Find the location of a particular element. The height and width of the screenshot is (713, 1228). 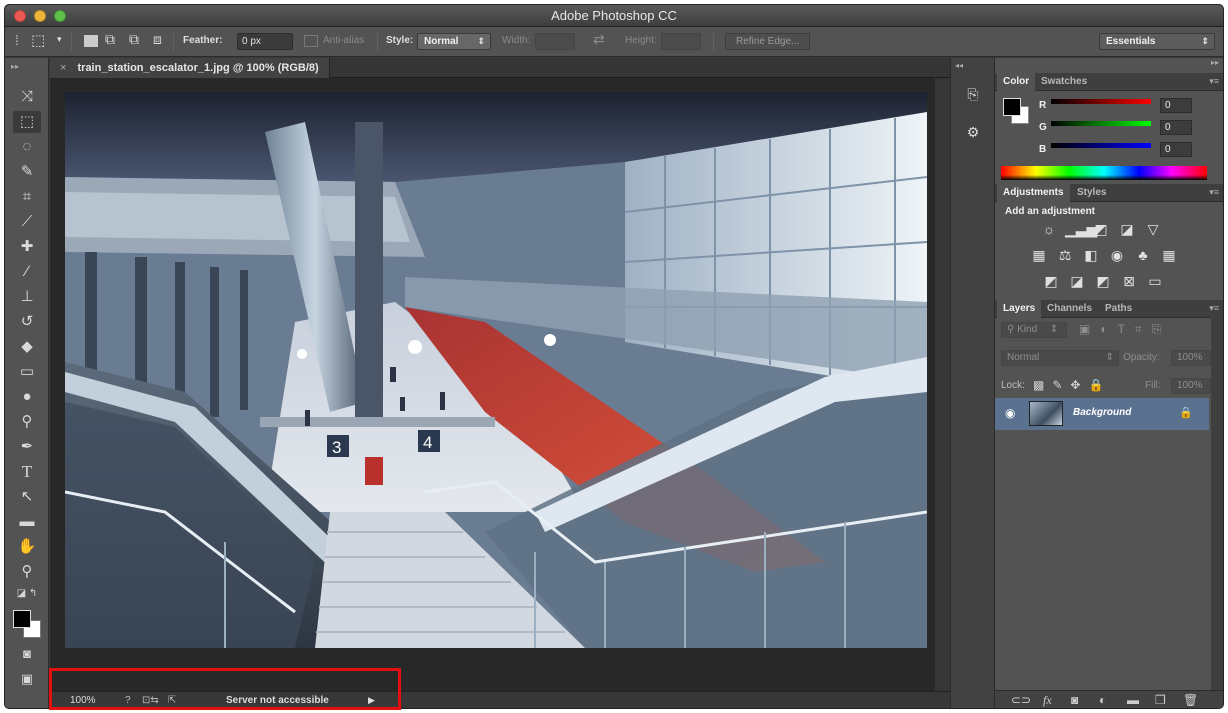

lock-icon: 🔒 is located at coordinates (1186, 412).